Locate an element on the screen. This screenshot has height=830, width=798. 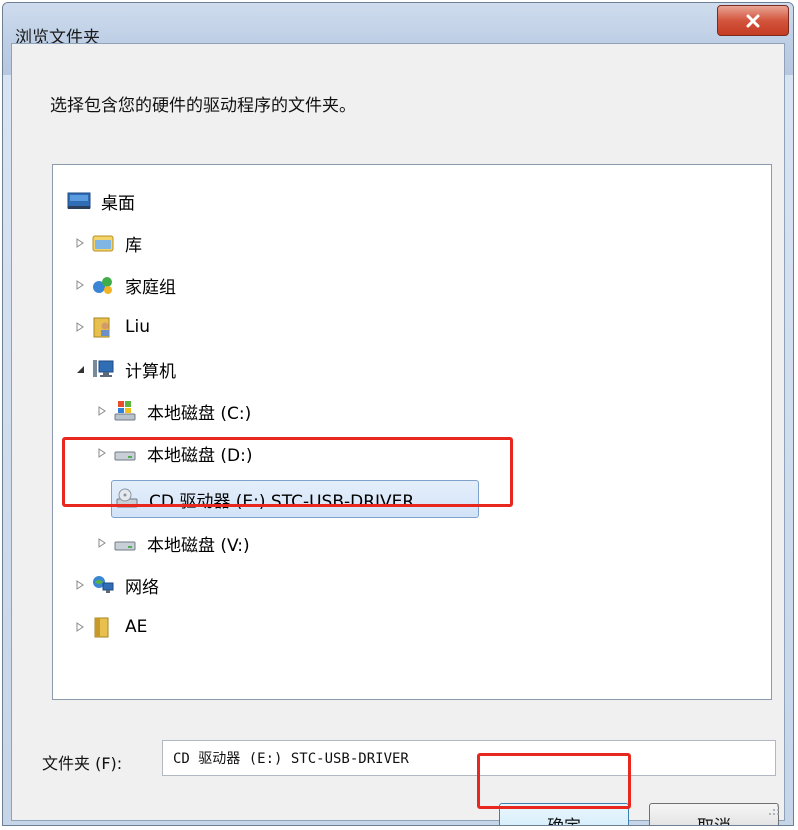
annotation-box-ok-button is located at coordinates (554, 781).